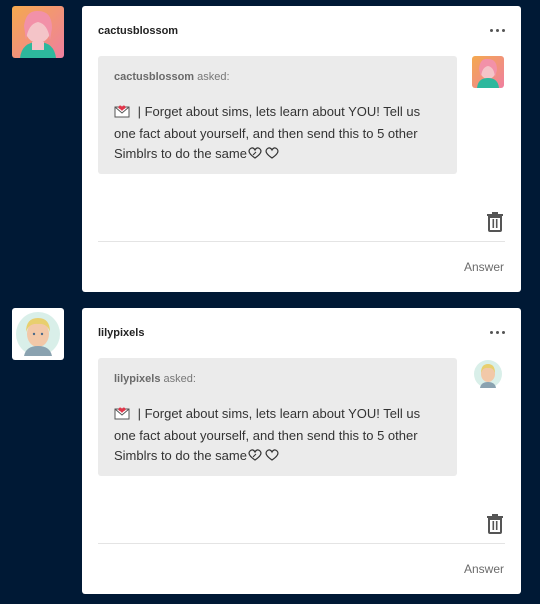 The height and width of the screenshot is (604, 540). I want to click on asker-name: cactusblossom, so click(154, 77).